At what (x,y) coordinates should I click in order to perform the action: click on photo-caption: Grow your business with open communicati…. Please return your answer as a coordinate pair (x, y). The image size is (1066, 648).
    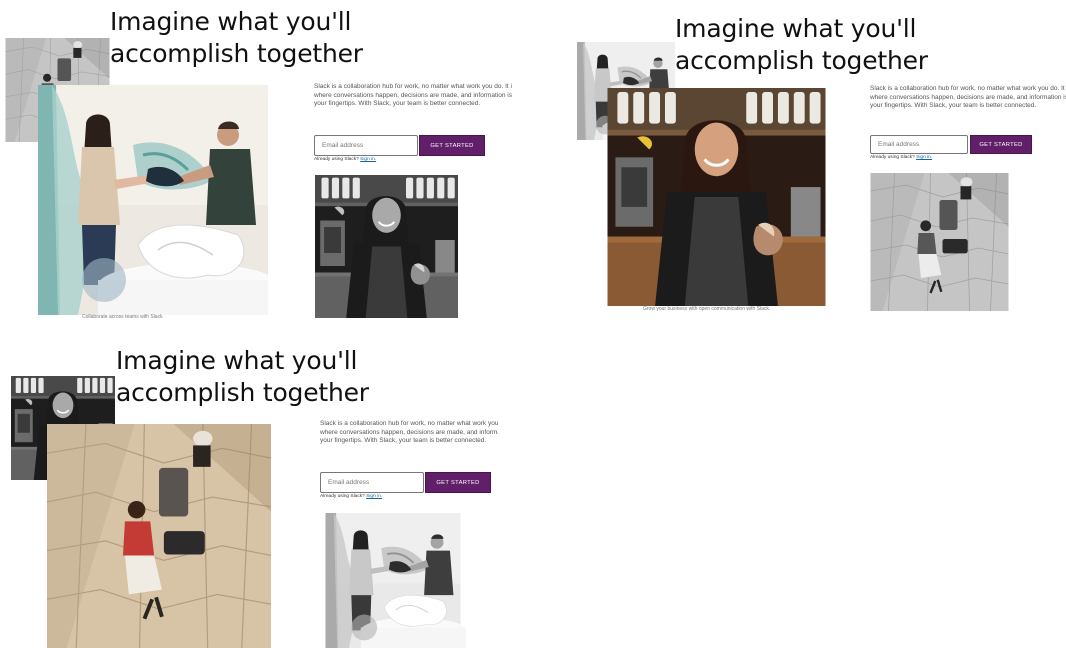
    Looking at the image, I should click on (707, 309).